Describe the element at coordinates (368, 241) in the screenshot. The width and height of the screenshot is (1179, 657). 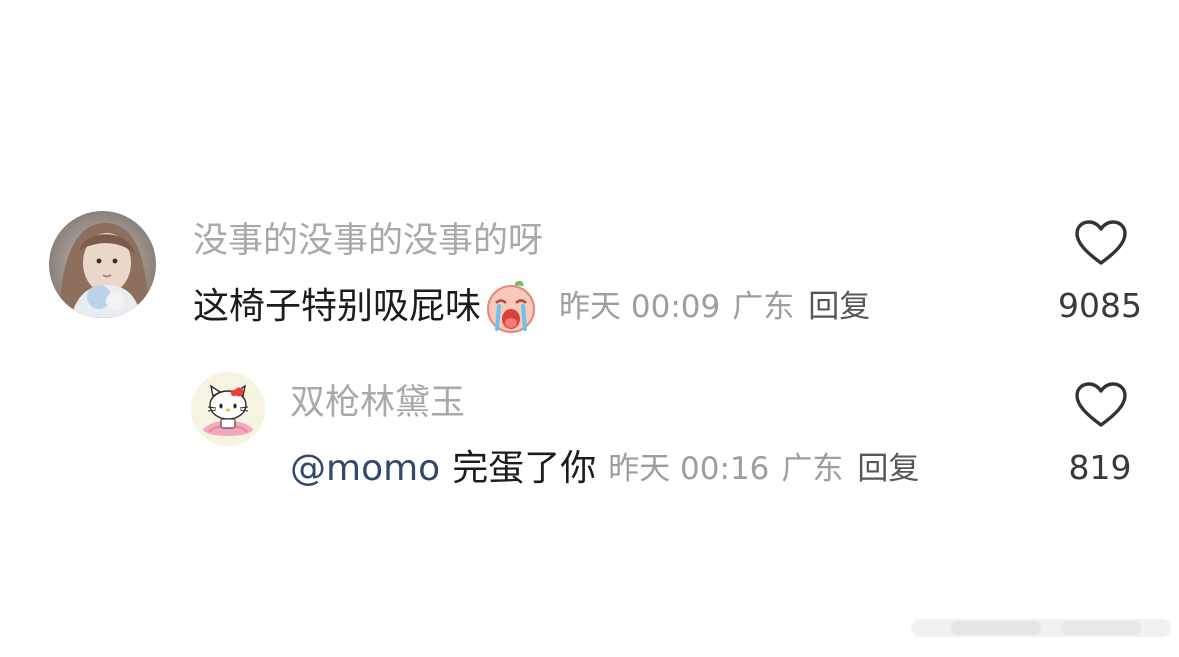
I see `commenter-username: 没事的没事的没事的呀` at that location.